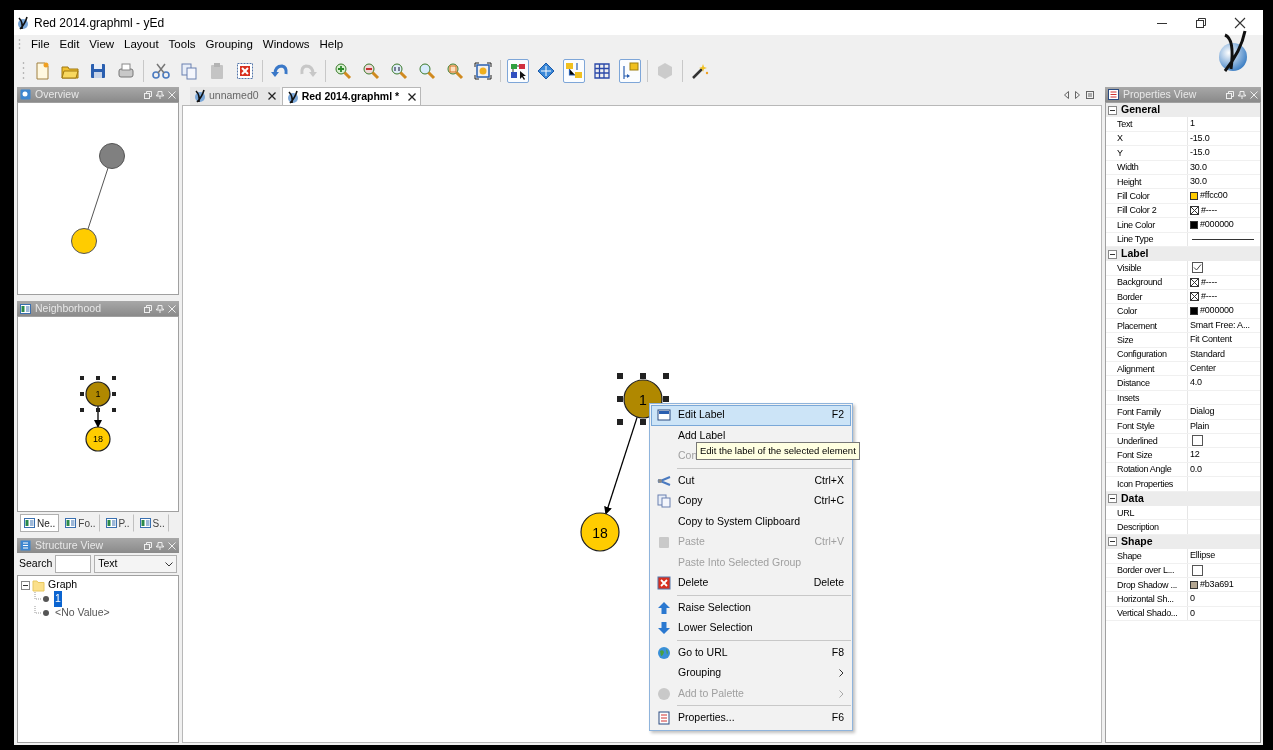 The width and height of the screenshot is (1273, 750). Describe the element at coordinates (828, 501) in the screenshot. I see `shortcut-text: Ctrl+C` at that location.